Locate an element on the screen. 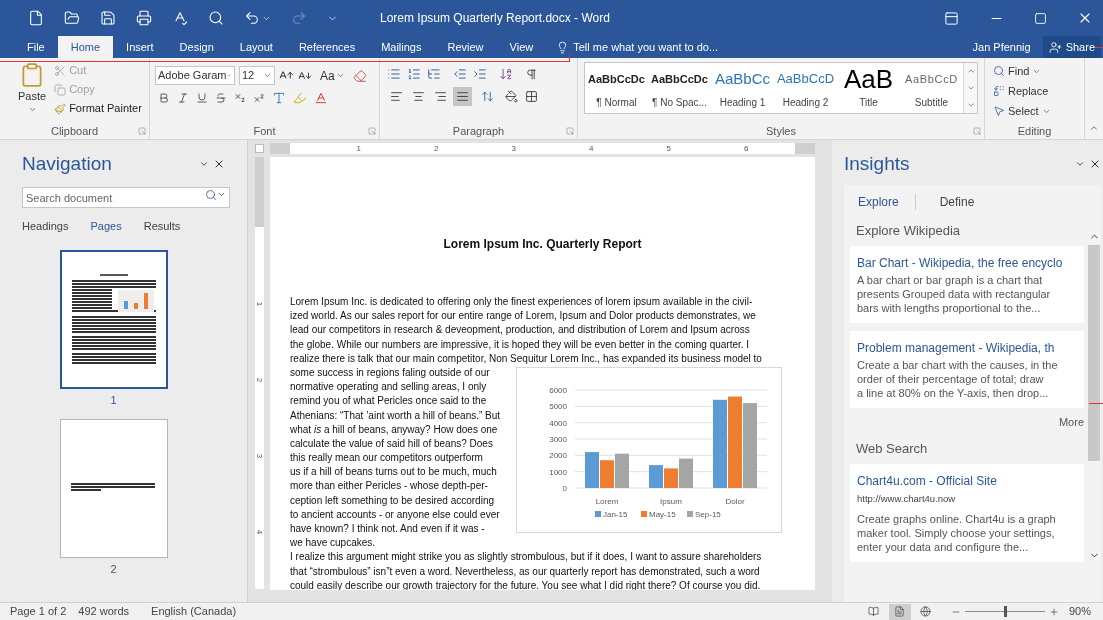 The height and width of the screenshot is (620, 1103). pilcrow-icon is located at coordinates (531, 74).